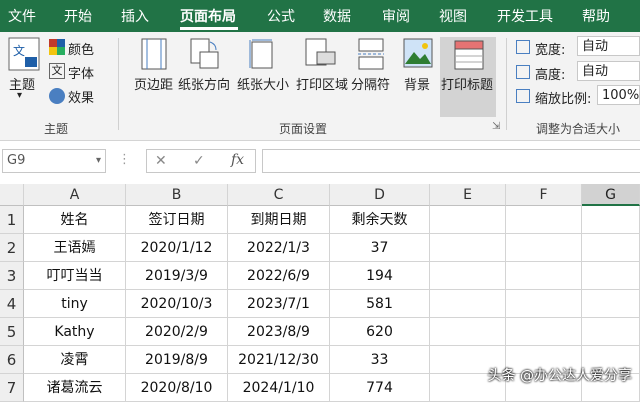  I want to click on tab-home: 开始, so click(78, 16).